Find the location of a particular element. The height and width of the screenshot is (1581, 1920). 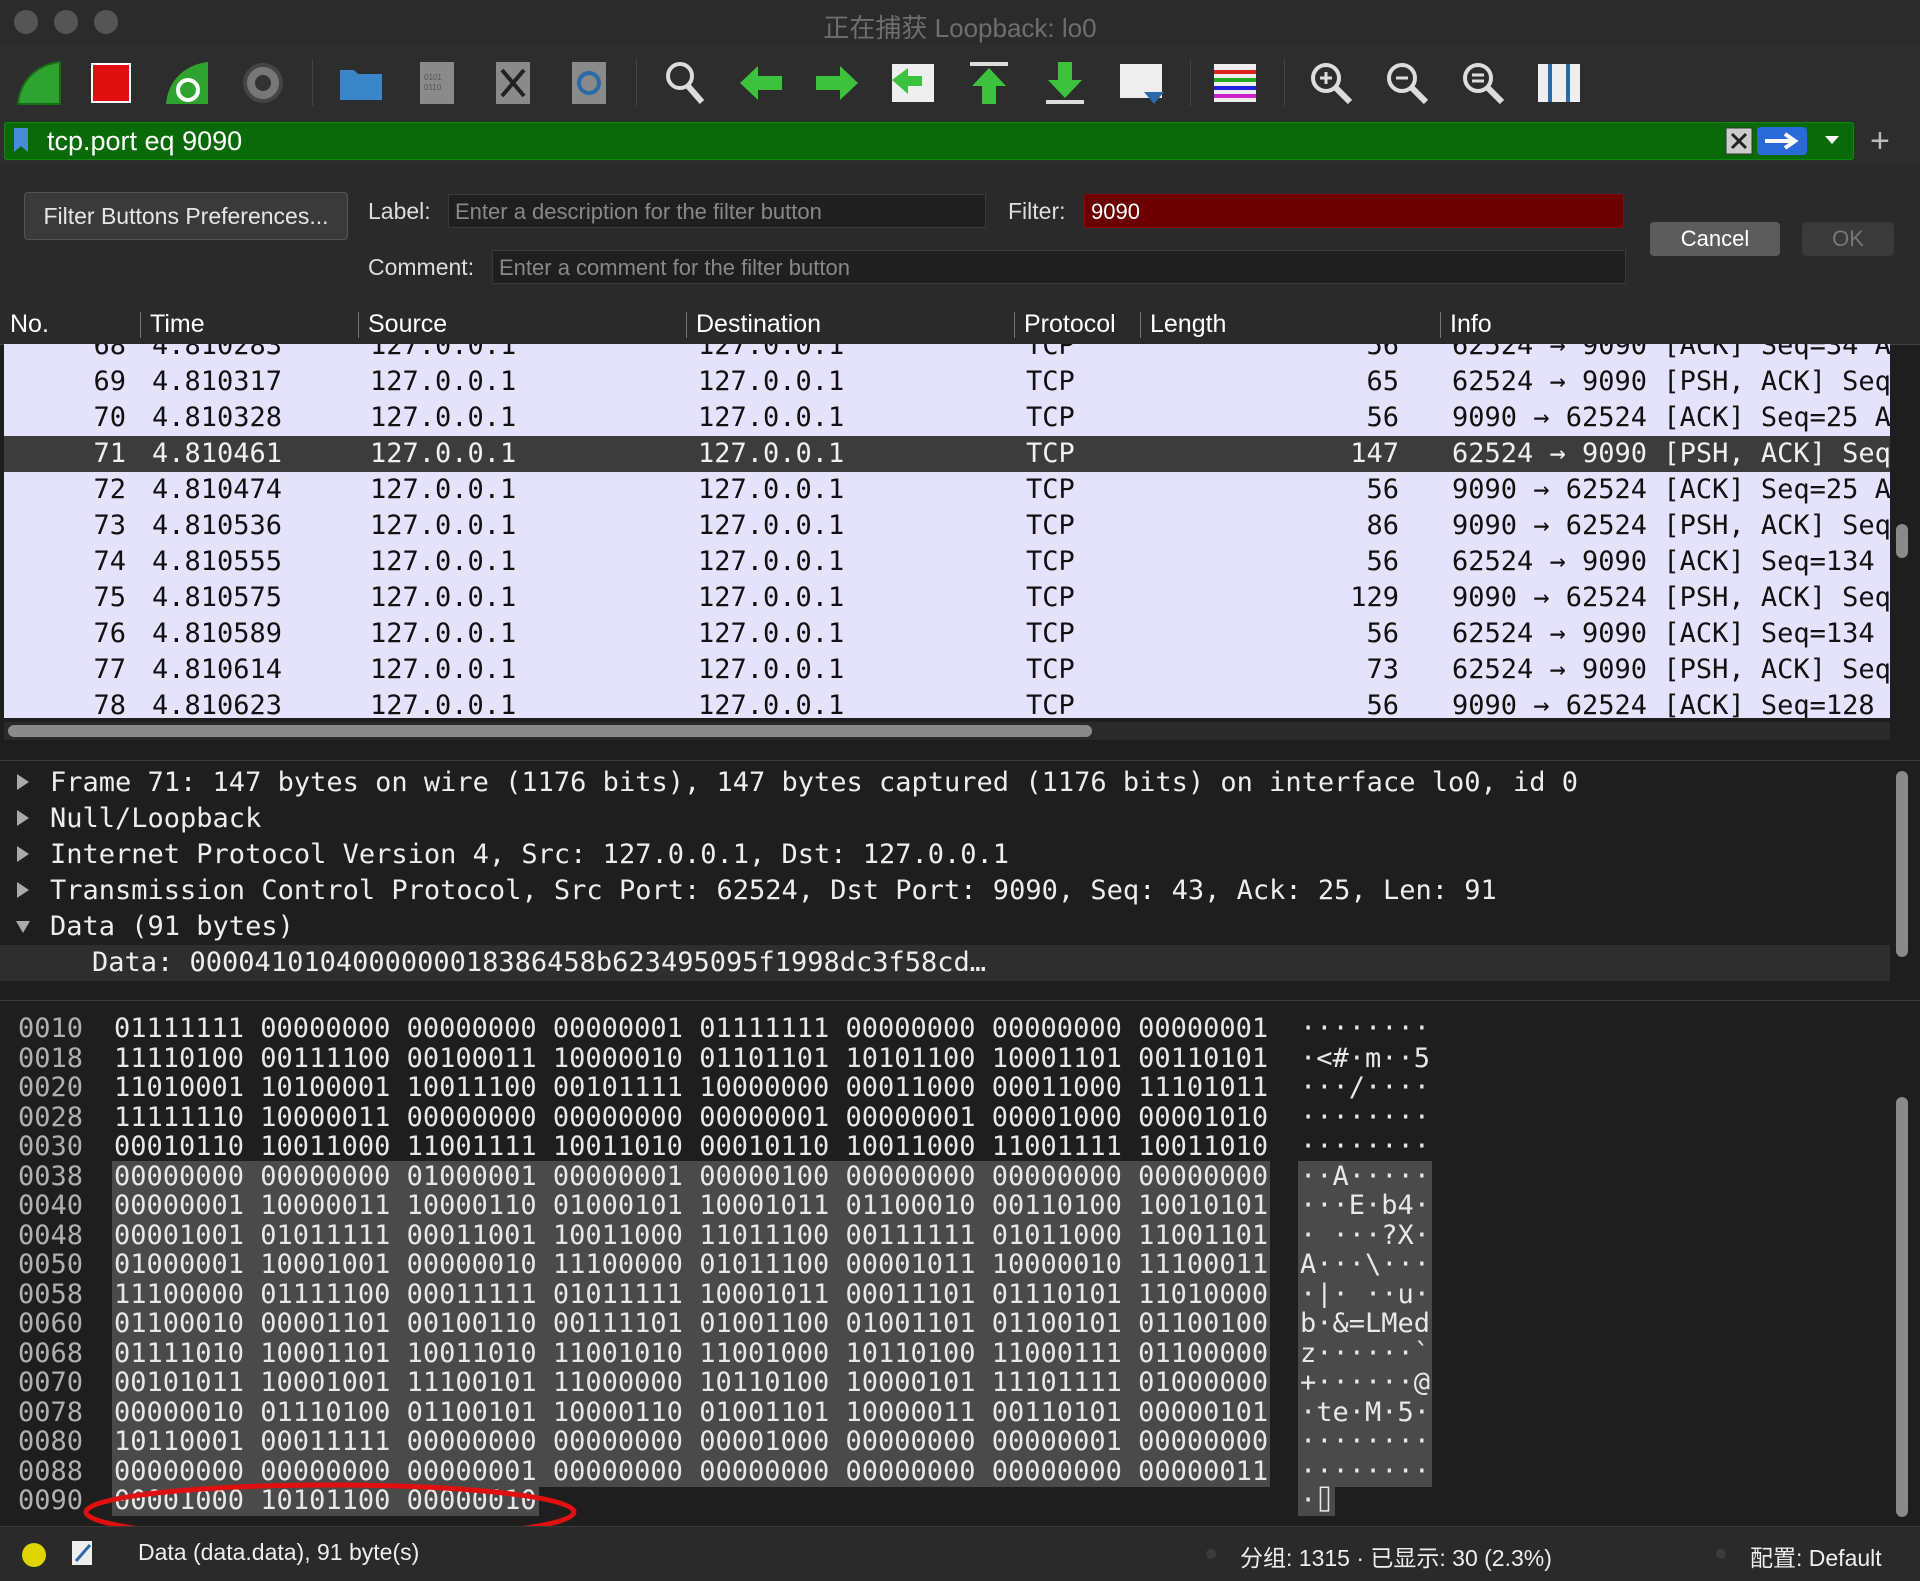

reload-file-icon is located at coordinates (589, 83).